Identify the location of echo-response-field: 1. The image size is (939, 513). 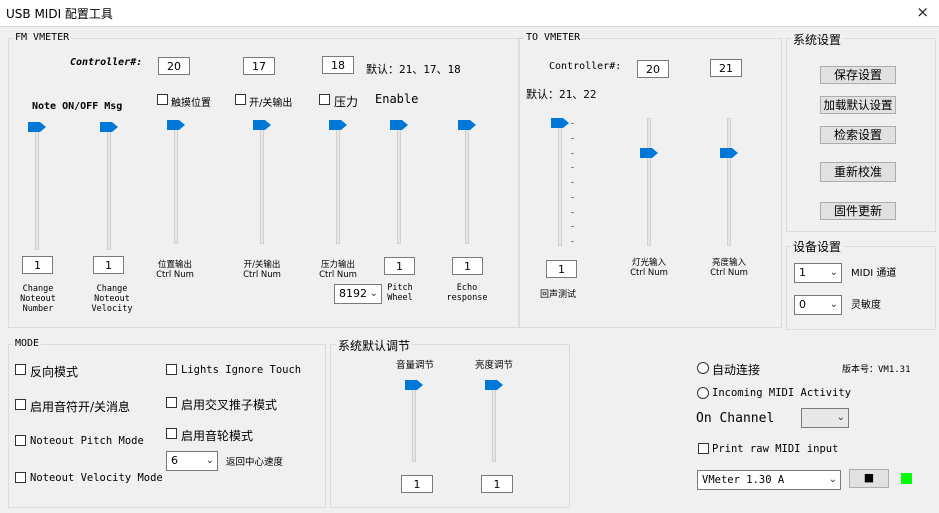
(467, 266).